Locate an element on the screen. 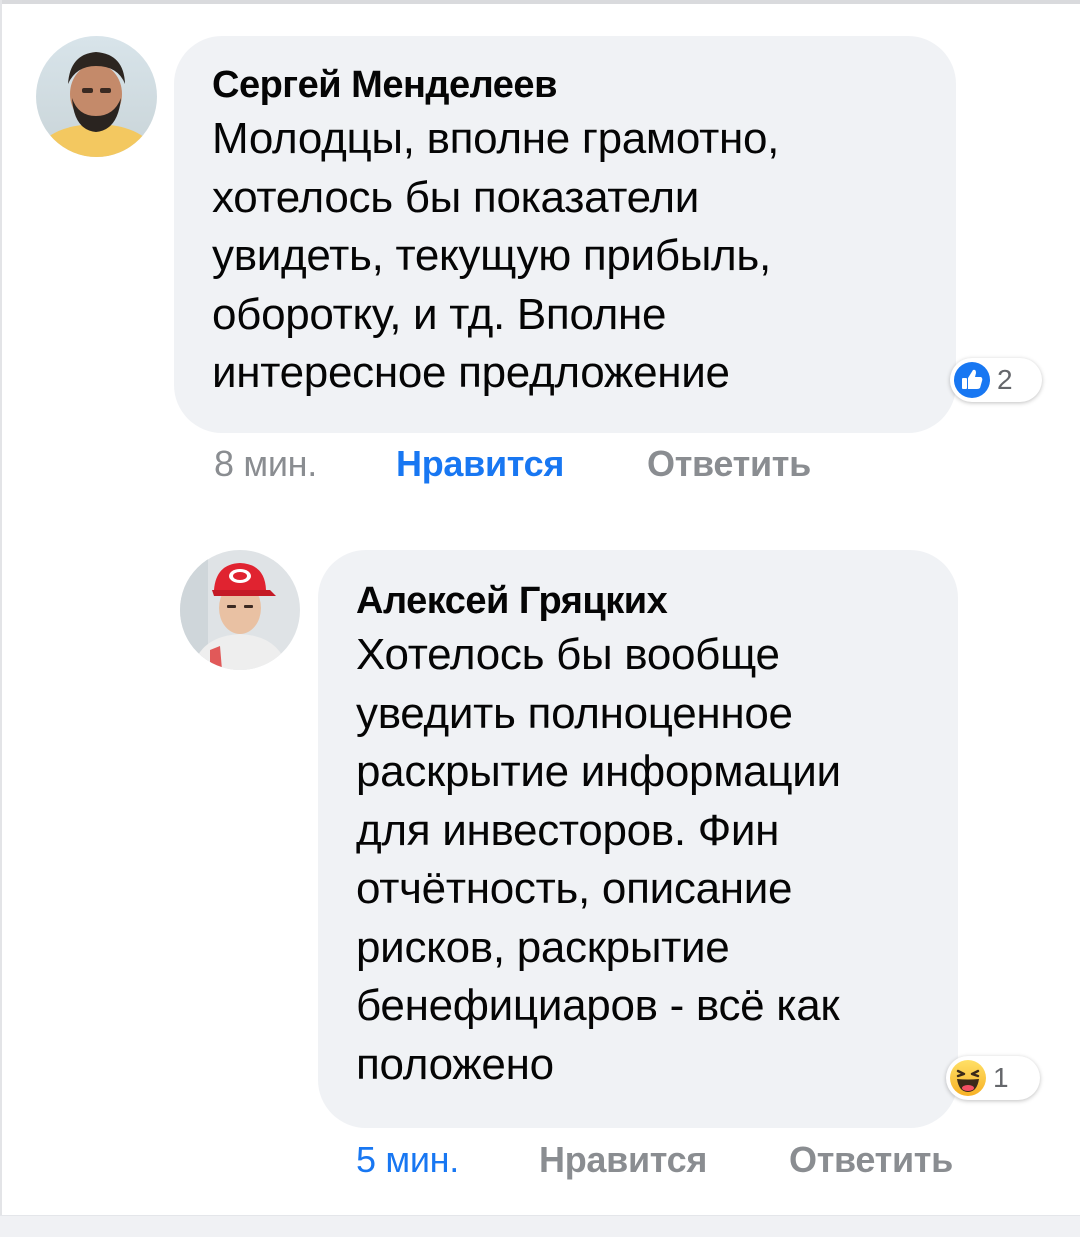 The width and height of the screenshot is (1080, 1237). left-border is located at coordinates (1, 607).